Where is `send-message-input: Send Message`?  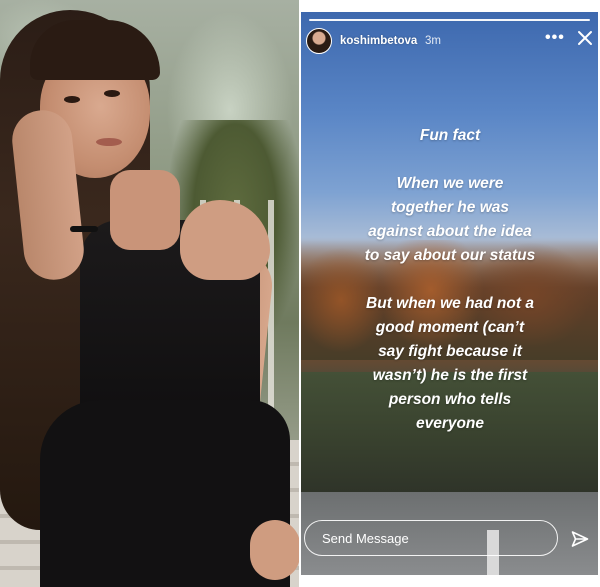 send-message-input: Send Message is located at coordinates (431, 538).